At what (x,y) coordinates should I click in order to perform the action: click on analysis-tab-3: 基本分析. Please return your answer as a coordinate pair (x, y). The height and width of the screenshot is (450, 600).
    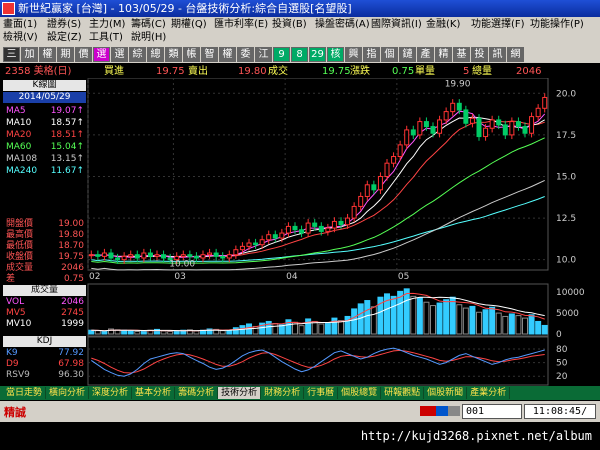
    Looking at the image, I should click on (154, 393).